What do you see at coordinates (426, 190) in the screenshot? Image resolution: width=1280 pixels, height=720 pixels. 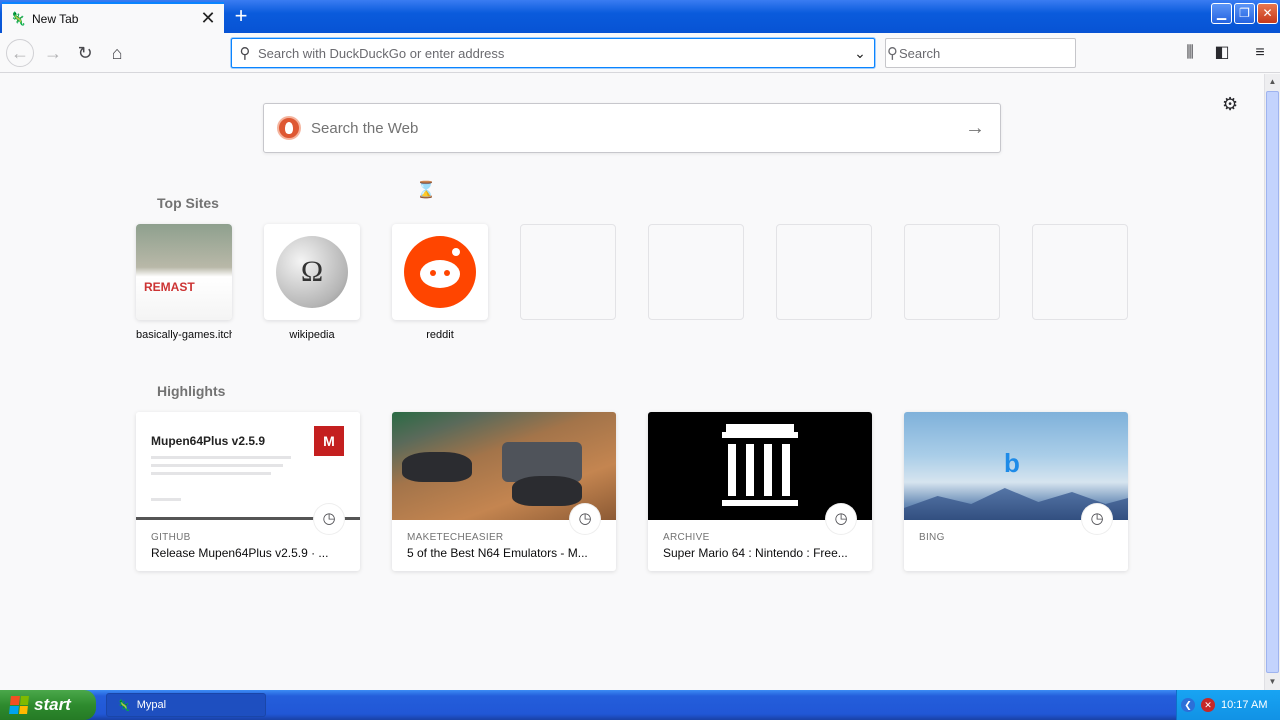 I see `busy-cursor-icon: ⌛` at bounding box center [426, 190].